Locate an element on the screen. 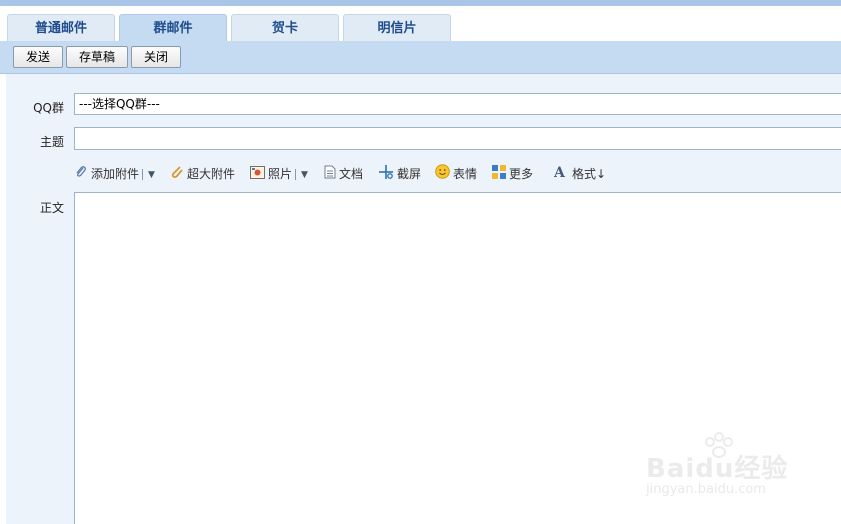 Image resolution: width=841 pixels, height=524 pixels. photo-label: 照片 is located at coordinates (280, 174).